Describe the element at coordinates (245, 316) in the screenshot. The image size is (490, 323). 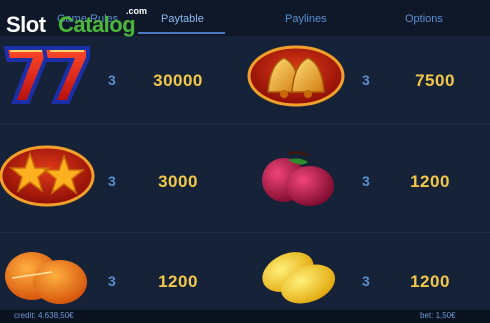
I see `status-bar: credit: 4.638,50€ bet: 1,50€` at that location.